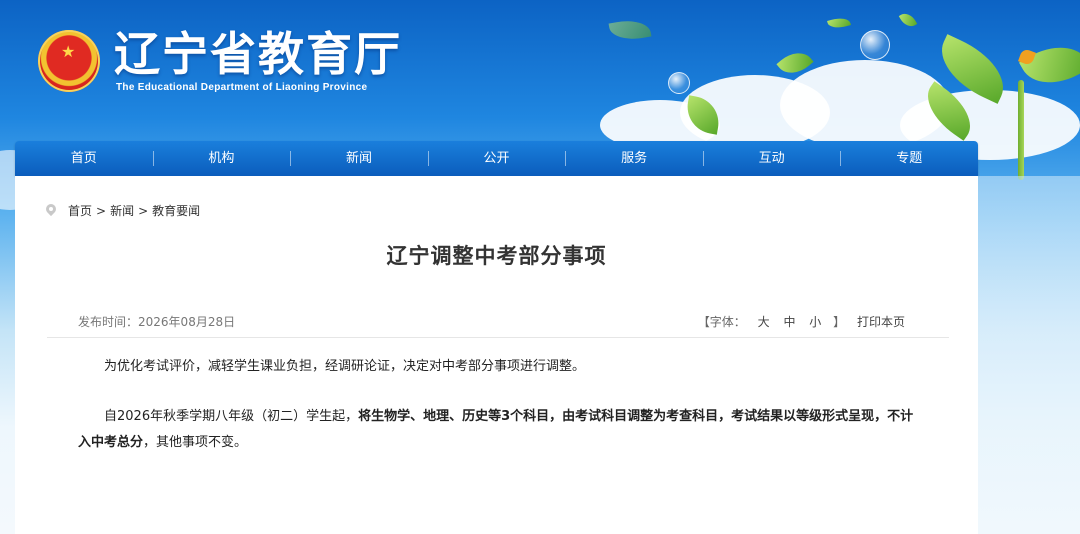  What do you see at coordinates (68, 51) in the screenshot?
I see `star-icon: ★` at bounding box center [68, 51].